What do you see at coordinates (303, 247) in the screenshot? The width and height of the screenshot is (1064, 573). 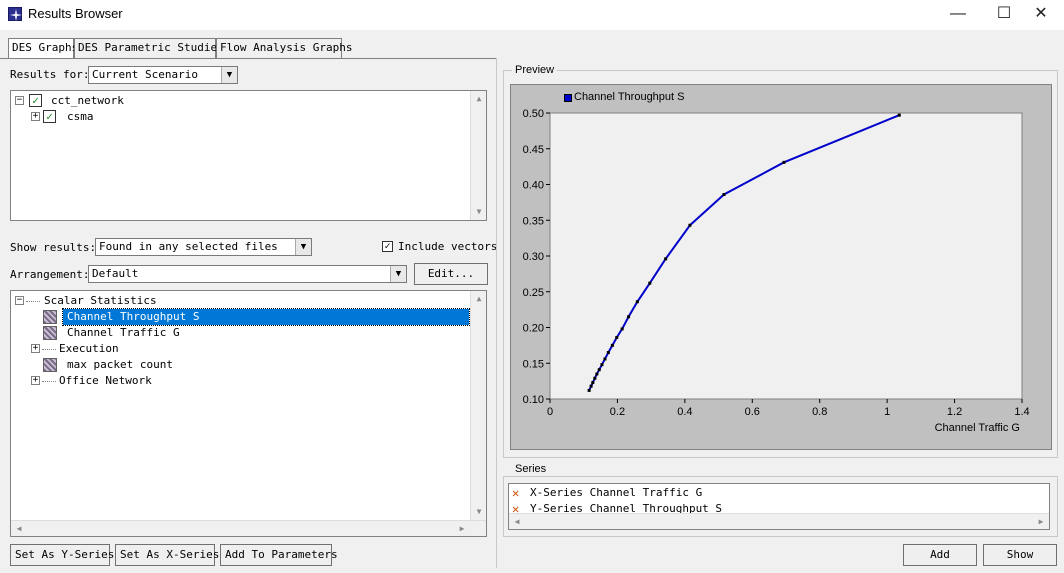 I see `chevron-down-icon: ▼` at bounding box center [303, 247].